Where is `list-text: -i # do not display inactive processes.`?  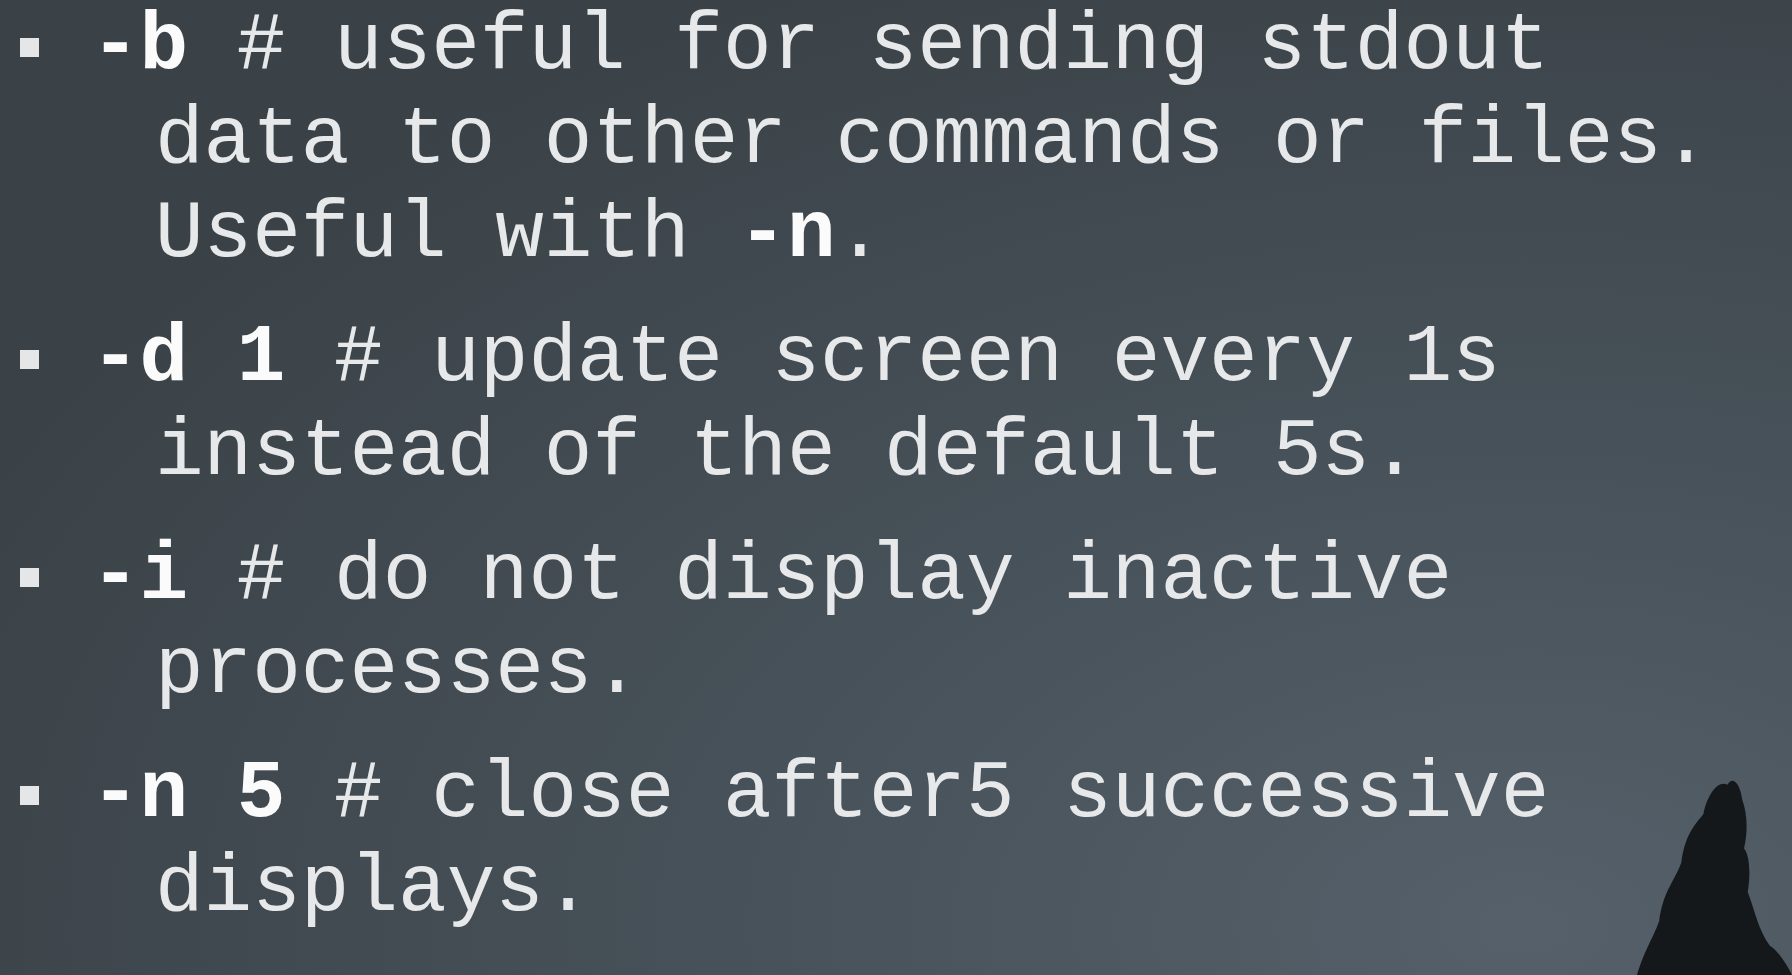
list-text: -i # do not display inactive processes. is located at coordinates (772, 624).